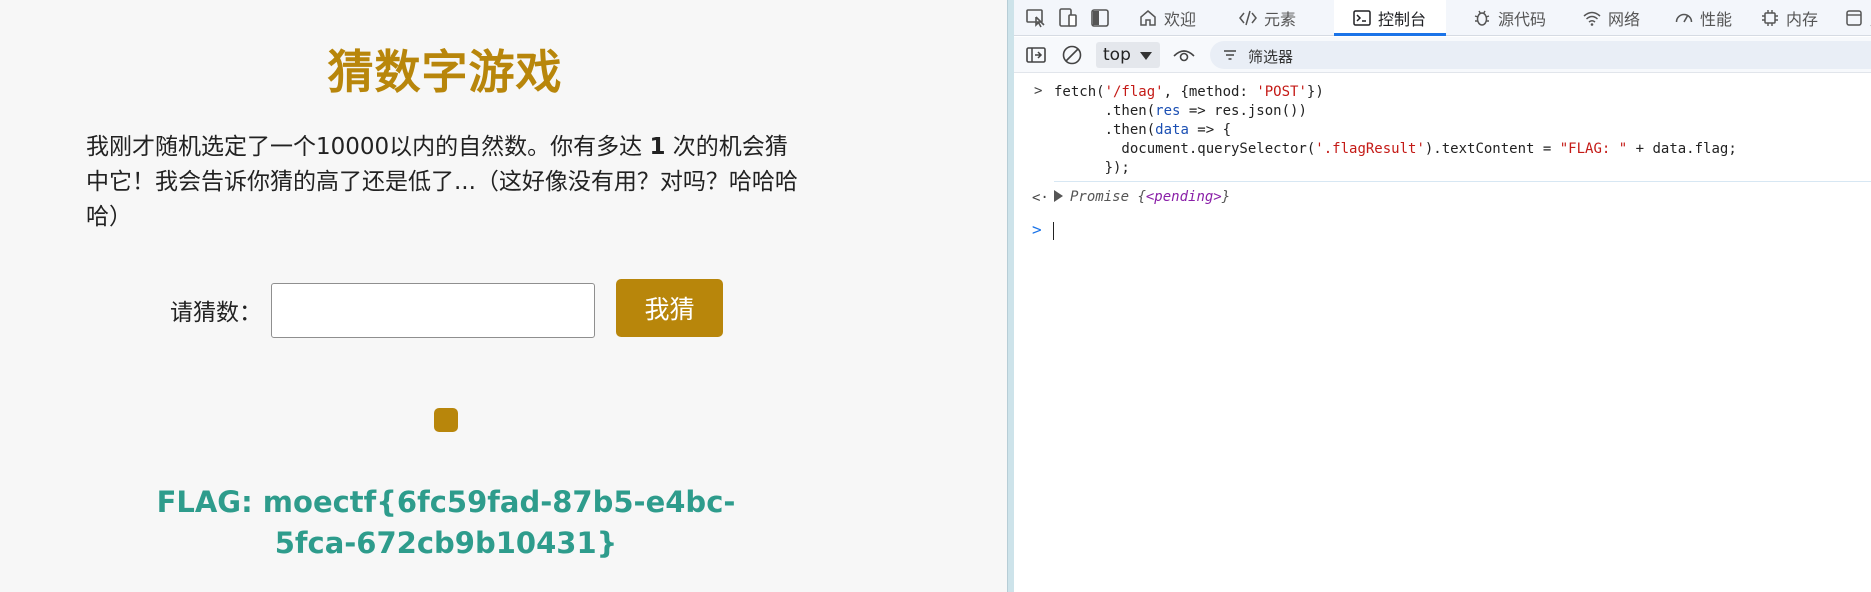  Describe the element at coordinates (216, 313) in the screenshot. I see `guess-label: 请猜数：` at that location.